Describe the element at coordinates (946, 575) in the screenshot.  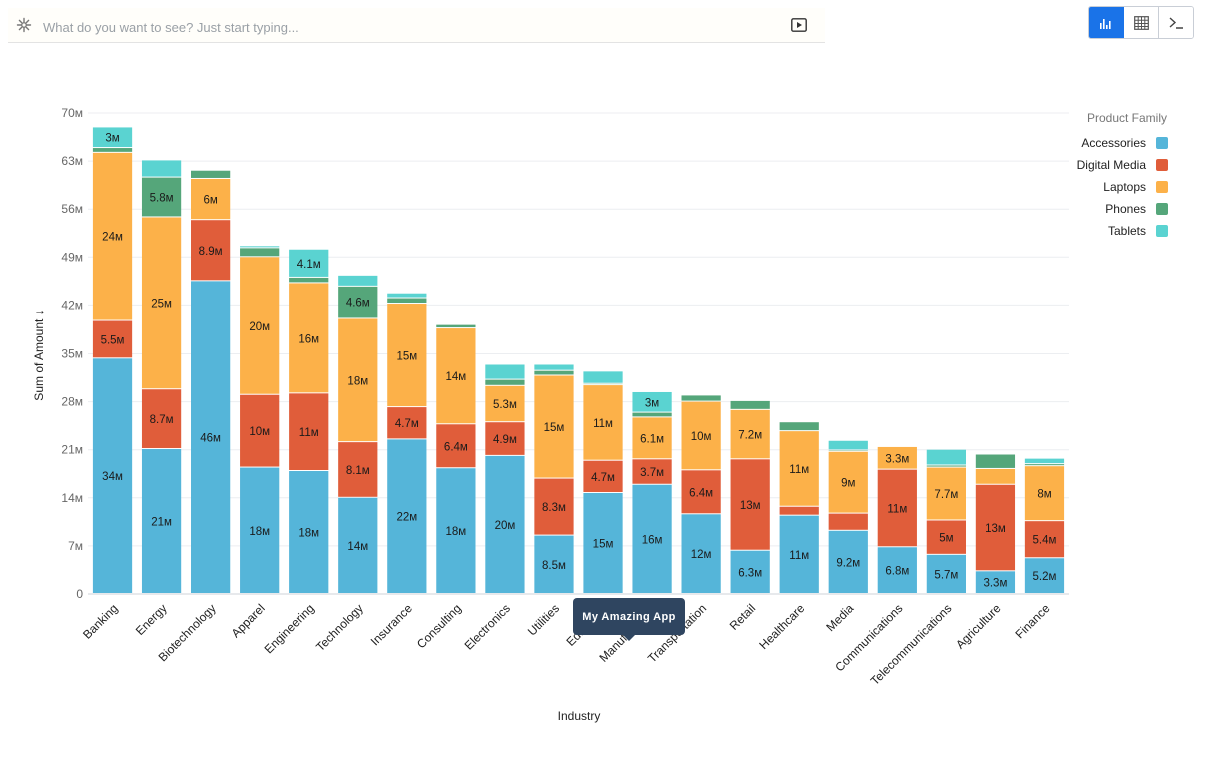
I see `bar-data-label: 5.7м` at that location.